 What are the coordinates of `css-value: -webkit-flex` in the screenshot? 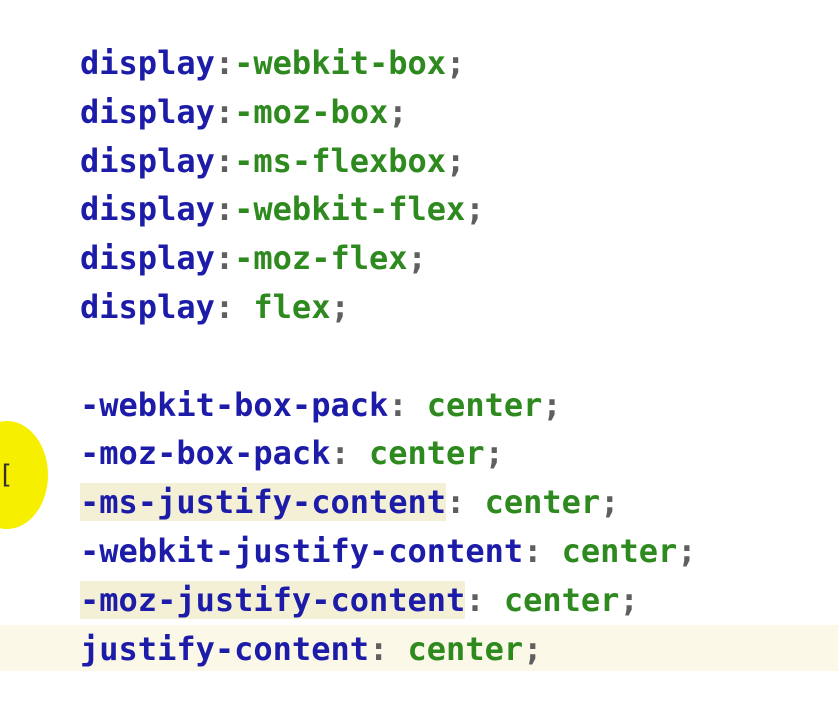 It's located at (350, 209).